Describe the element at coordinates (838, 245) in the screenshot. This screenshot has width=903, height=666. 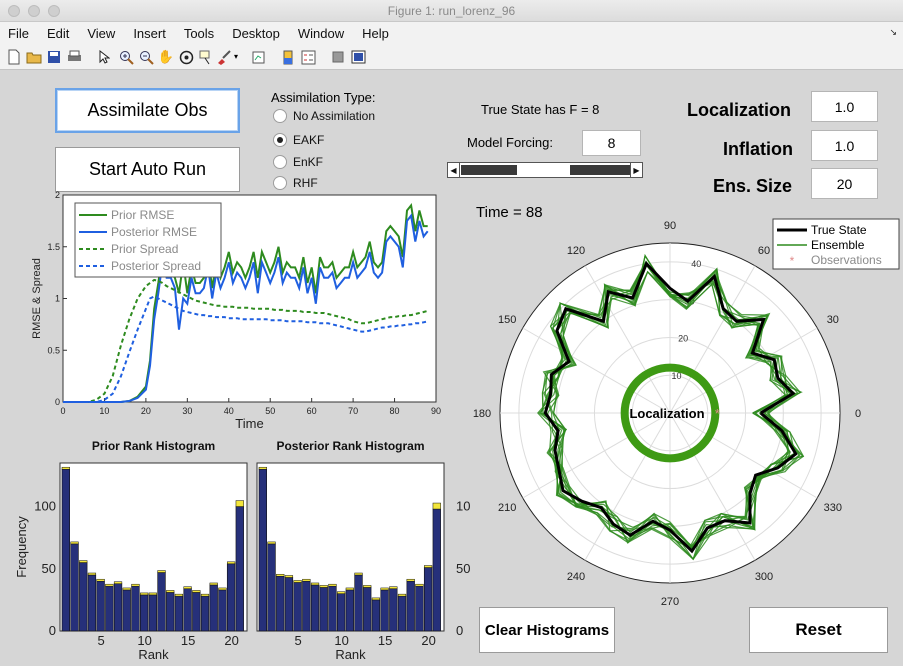
I see `legend-label: Ensemble` at that location.